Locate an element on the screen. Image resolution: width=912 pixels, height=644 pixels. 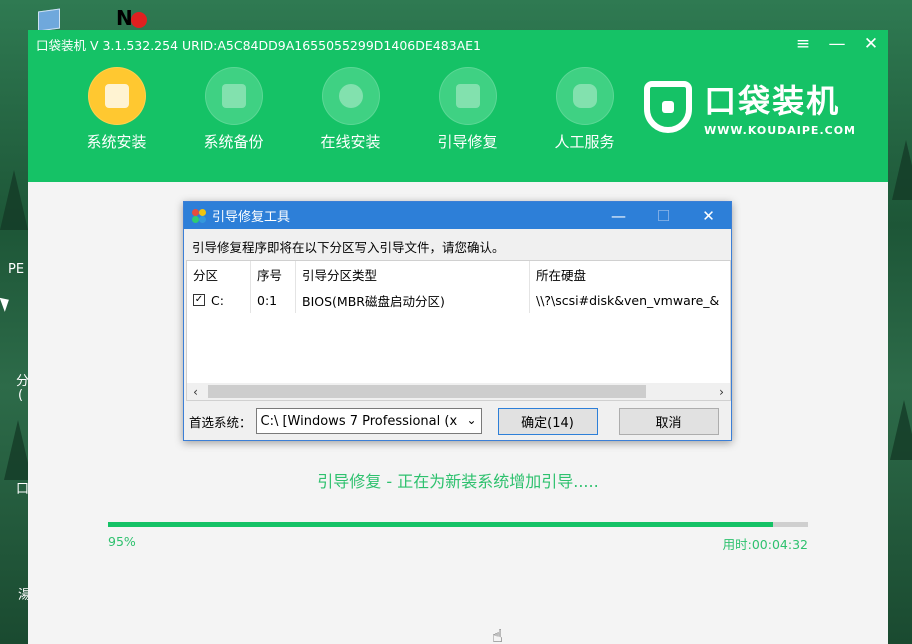
mouse-cursor-icon is located at coordinates (6, 303).